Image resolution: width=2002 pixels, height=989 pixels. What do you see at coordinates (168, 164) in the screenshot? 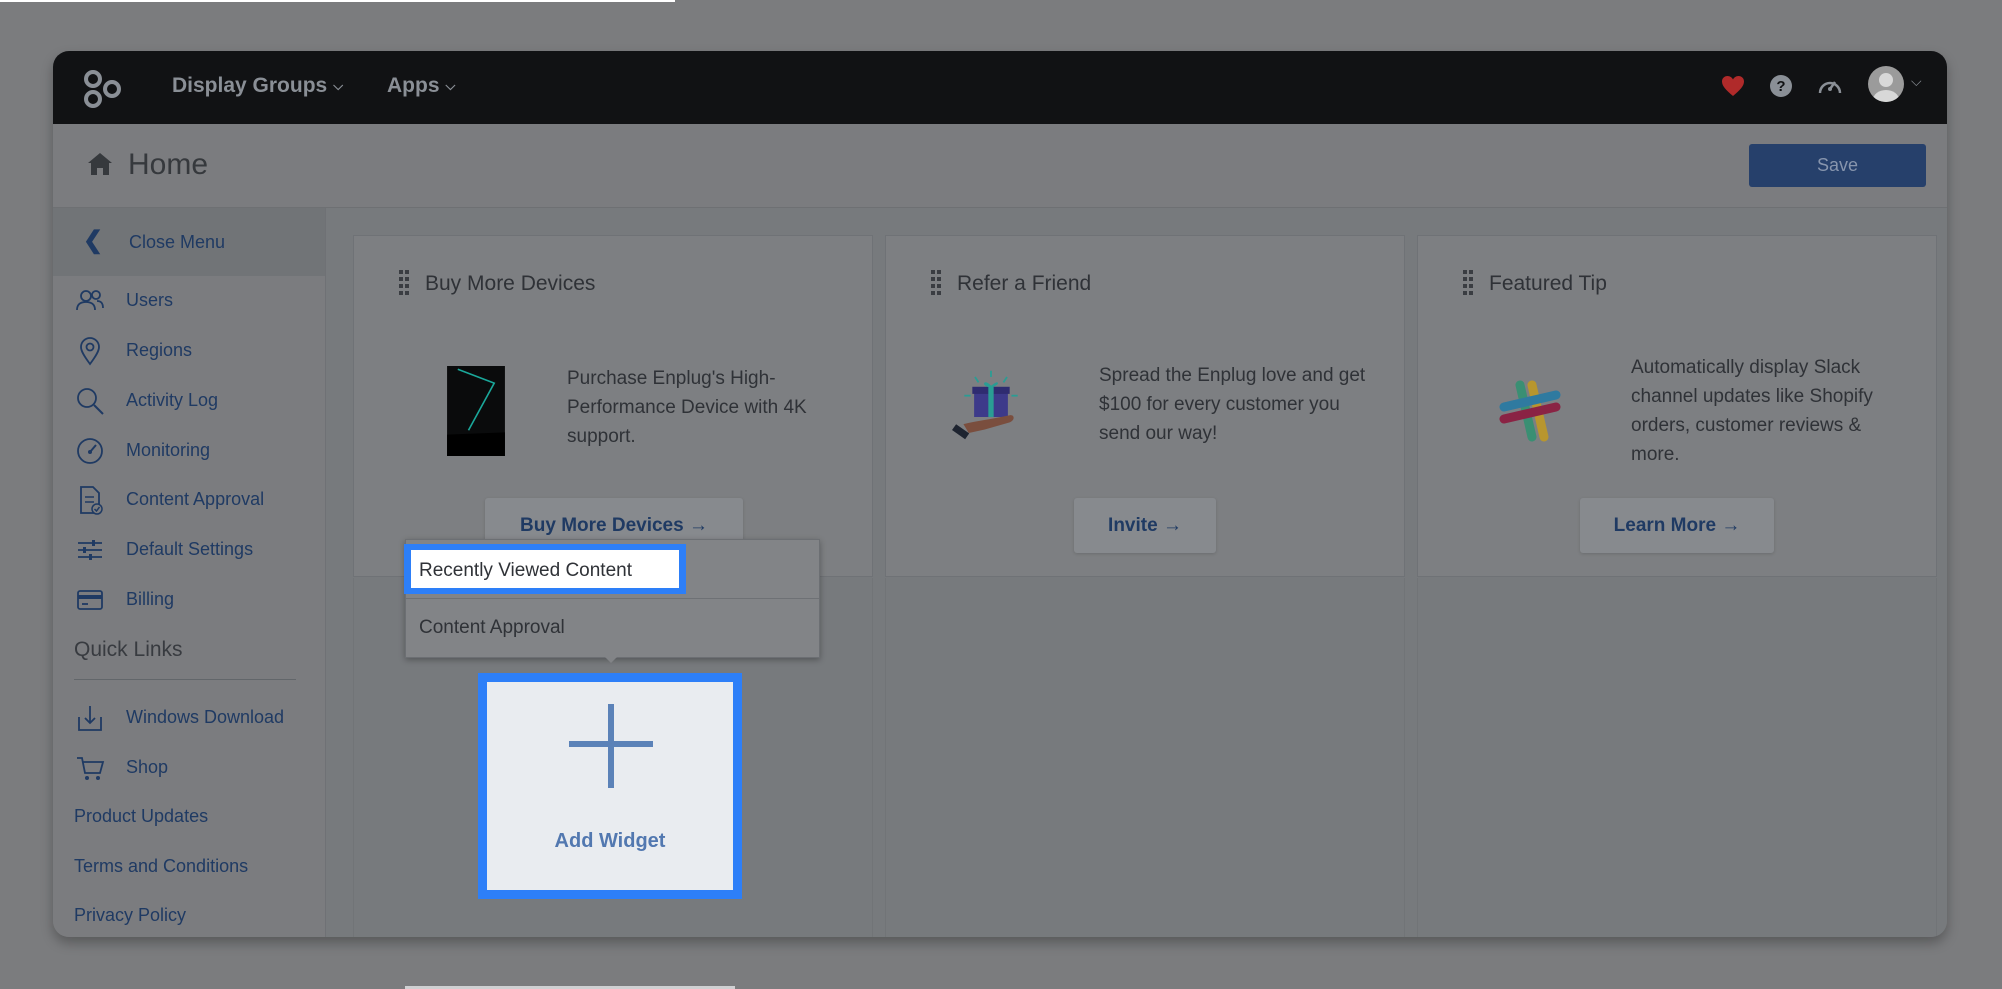
I see `page-title: Home` at bounding box center [168, 164].